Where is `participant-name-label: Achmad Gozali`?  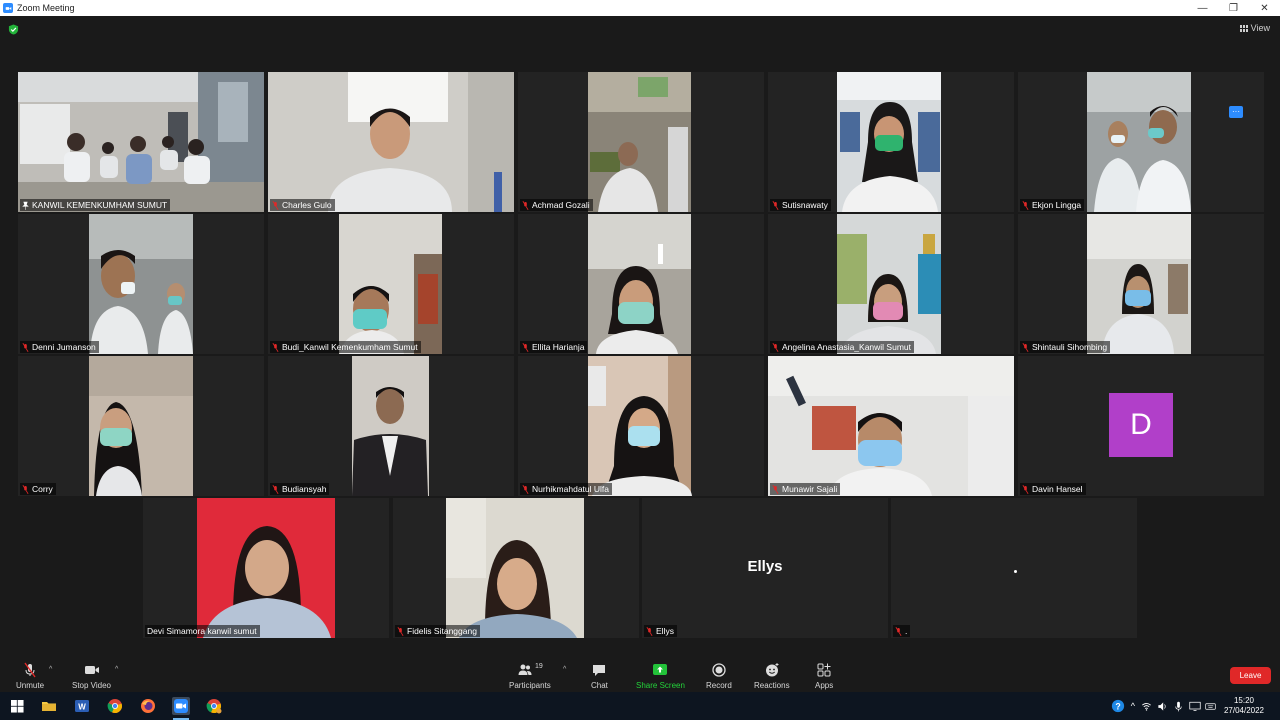
participant-name-label: Achmad Gozali is located at coordinates (556, 205).